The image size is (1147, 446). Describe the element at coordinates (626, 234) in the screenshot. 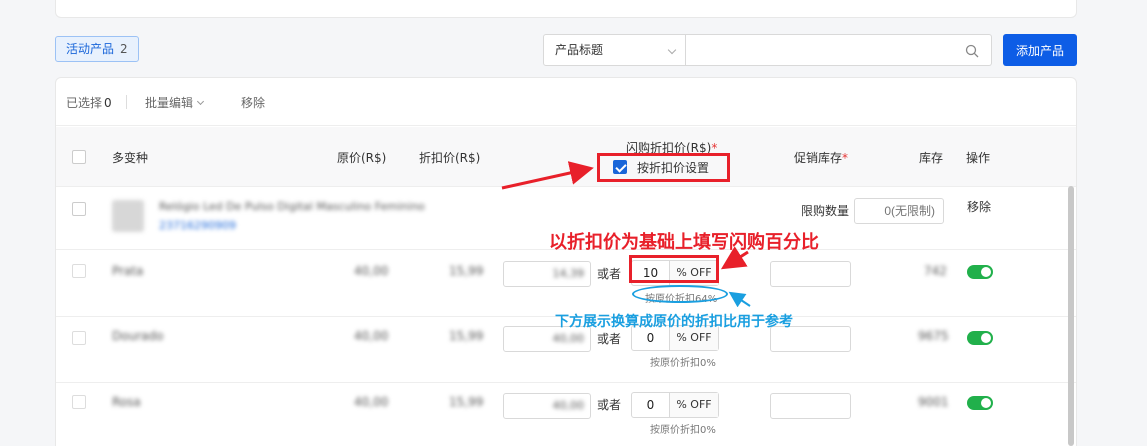

I see `annotation-arrows` at that location.